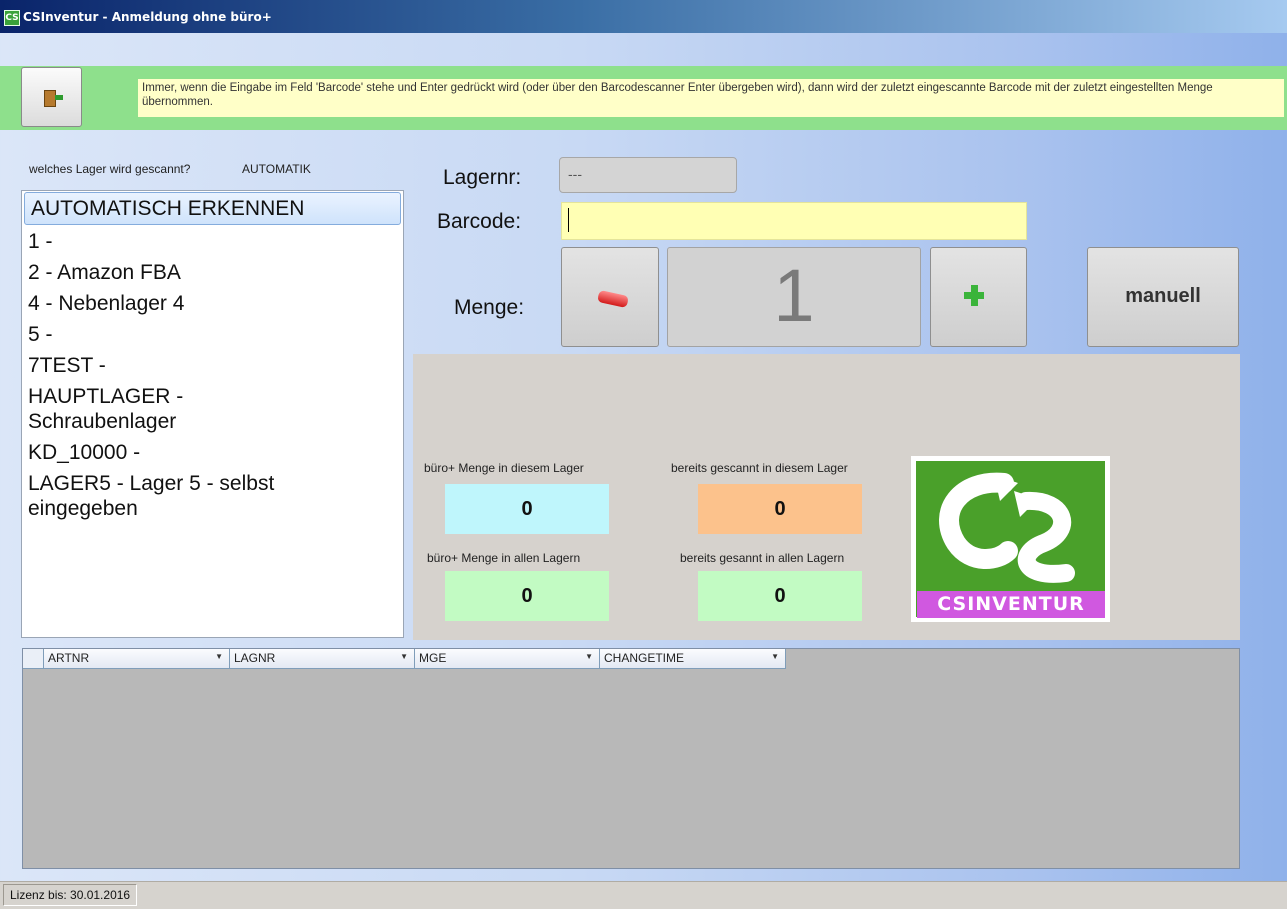 The width and height of the screenshot is (1287, 909). What do you see at coordinates (12, 18) in the screenshot?
I see `app-icon: CS` at bounding box center [12, 18].